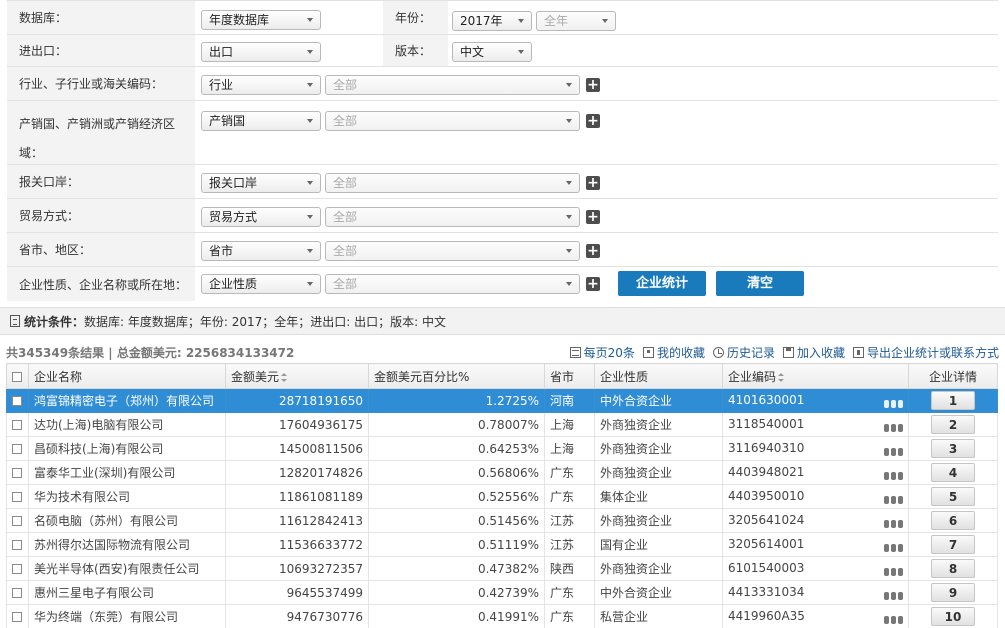 This screenshot has height=628, width=1005. What do you see at coordinates (593, 217) in the screenshot?
I see `add-trademode-plus-icon: +` at bounding box center [593, 217].